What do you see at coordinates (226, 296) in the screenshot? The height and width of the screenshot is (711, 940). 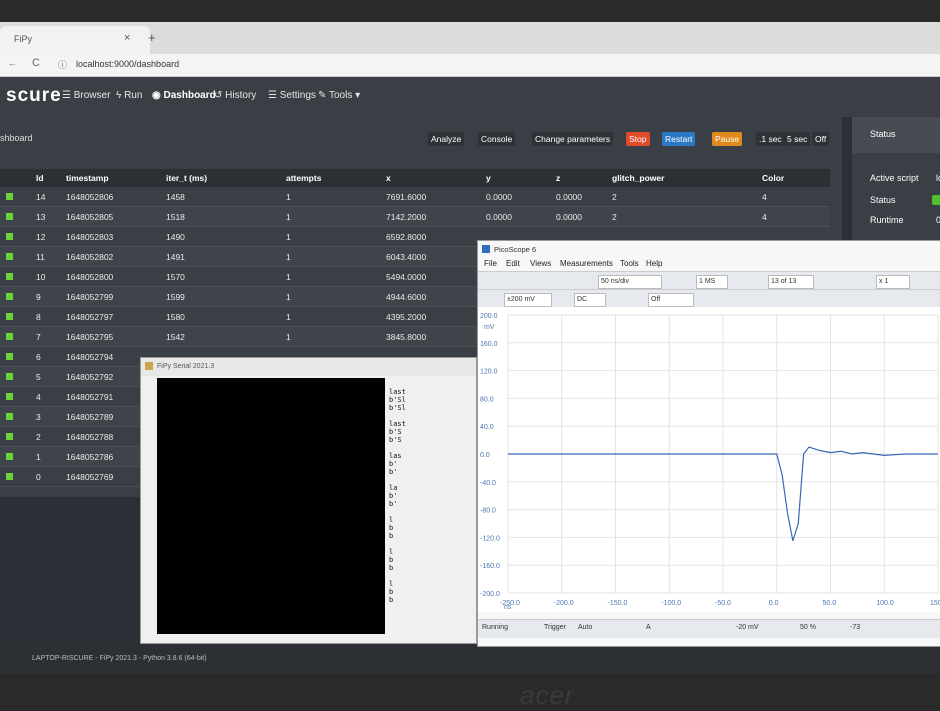 I see `cell-iter: 1599` at bounding box center [226, 296].